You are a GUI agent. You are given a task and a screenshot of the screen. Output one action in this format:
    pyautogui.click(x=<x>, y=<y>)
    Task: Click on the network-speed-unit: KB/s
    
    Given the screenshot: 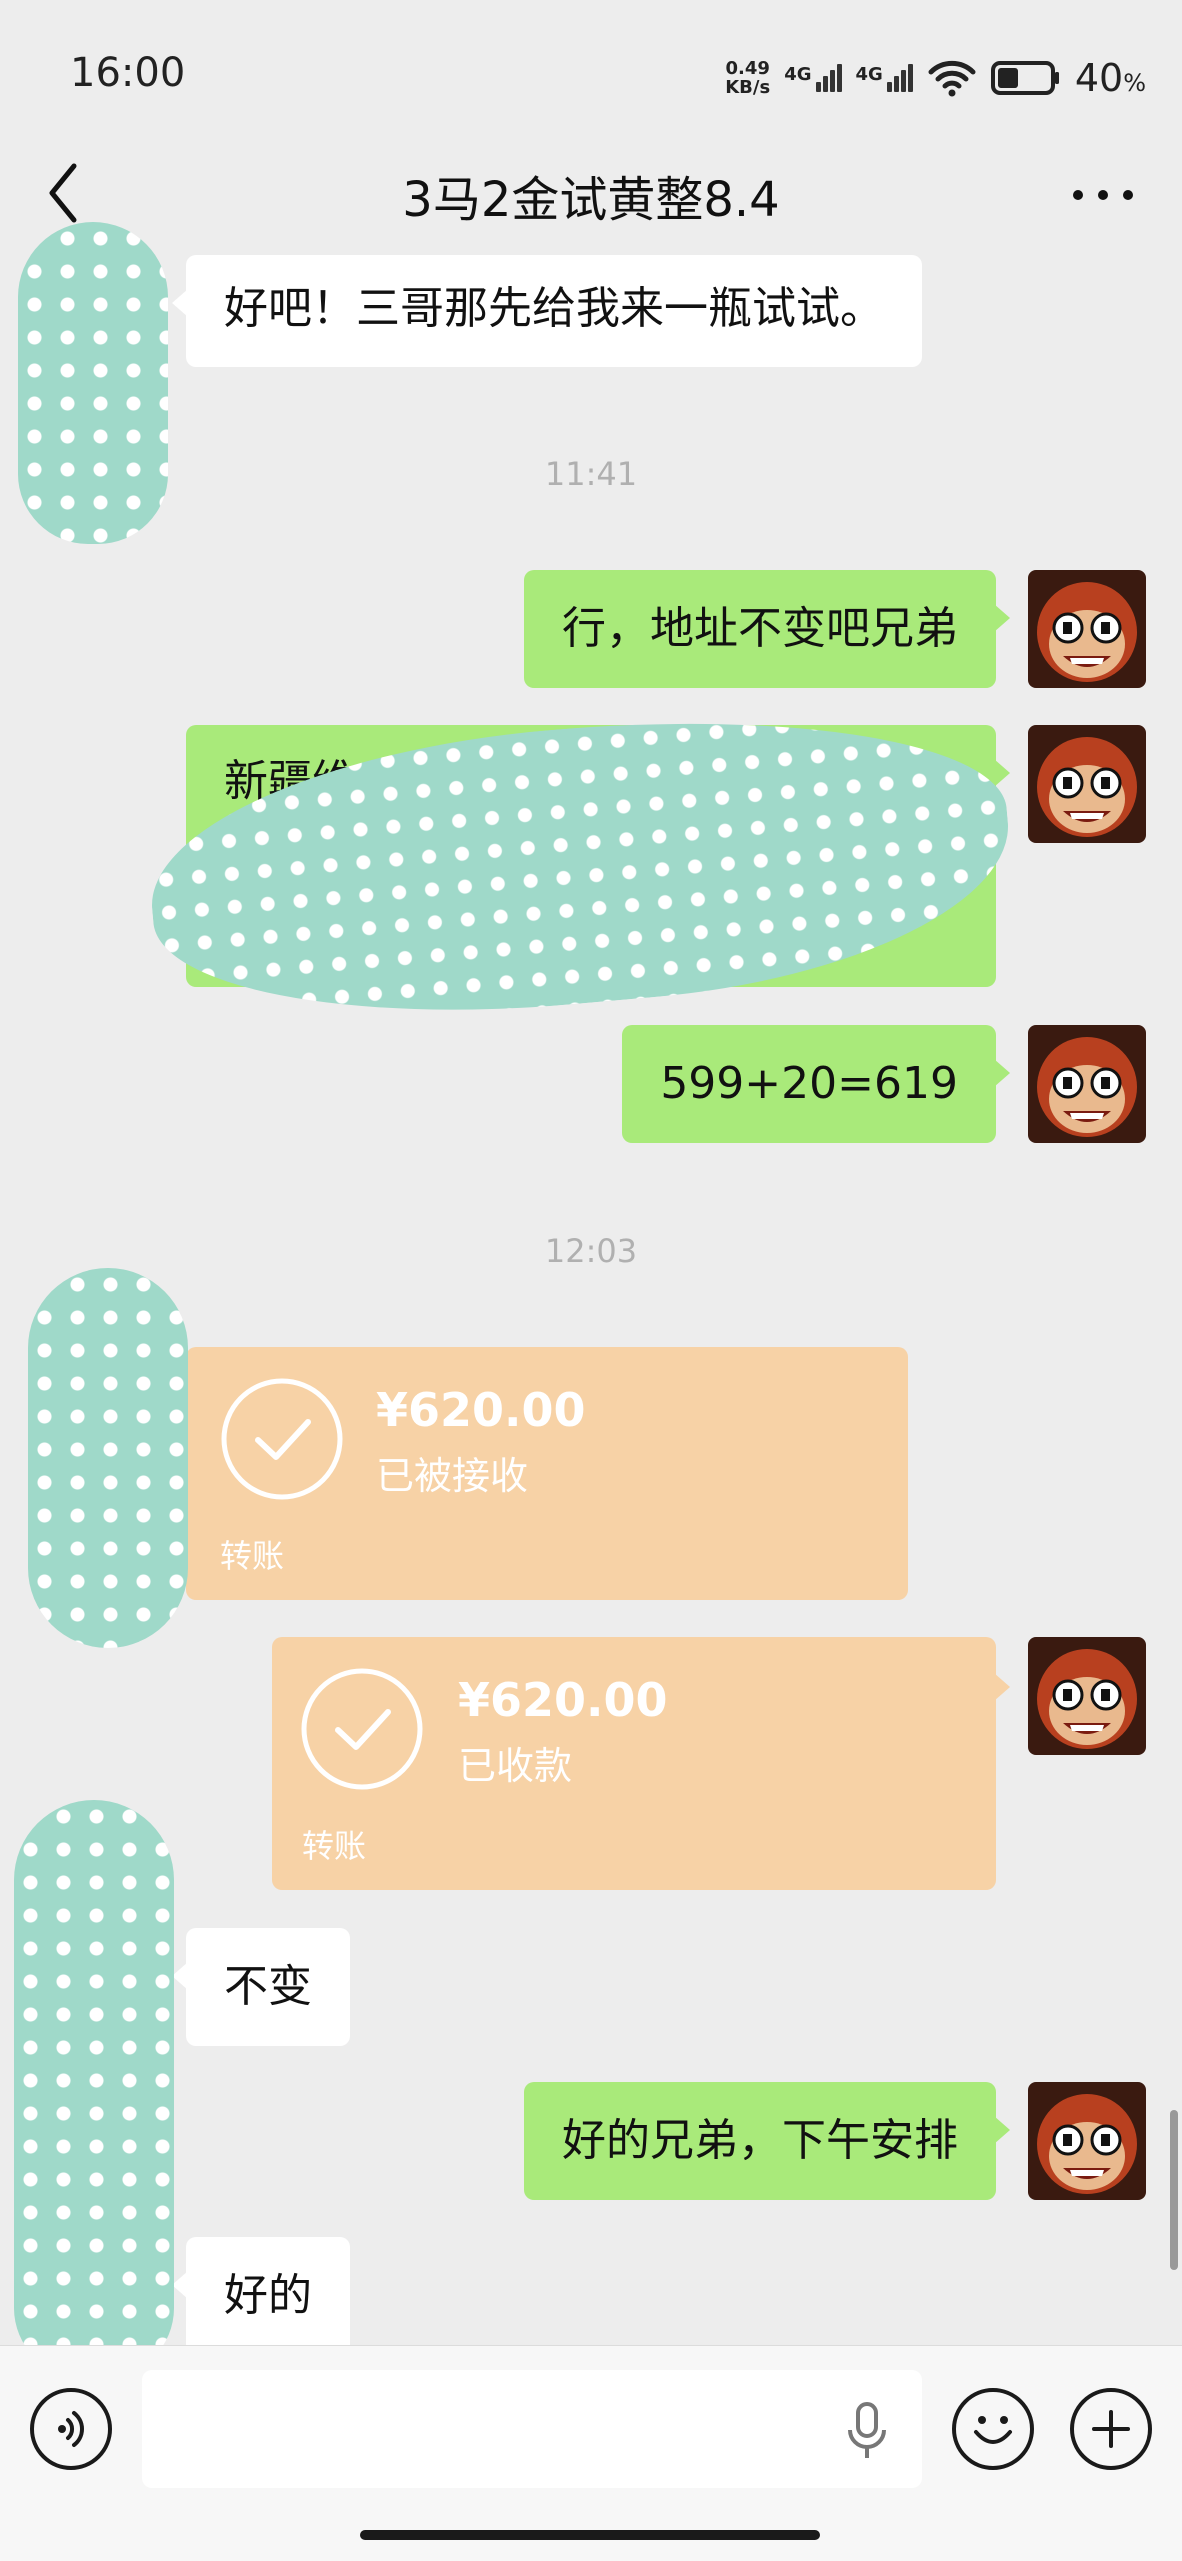 What is the action you would take?
    pyautogui.click(x=748, y=87)
    